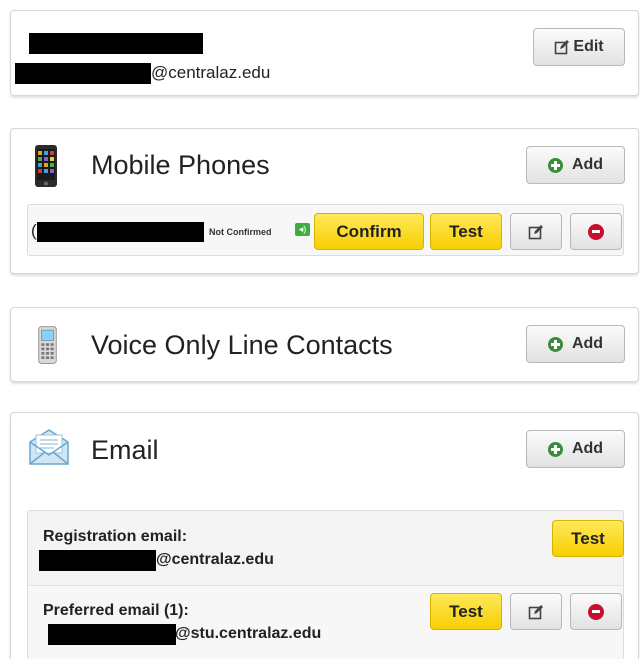 The image size is (644, 659). Describe the element at coordinates (46, 166) in the screenshot. I see `mobile-phone-icon` at that location.